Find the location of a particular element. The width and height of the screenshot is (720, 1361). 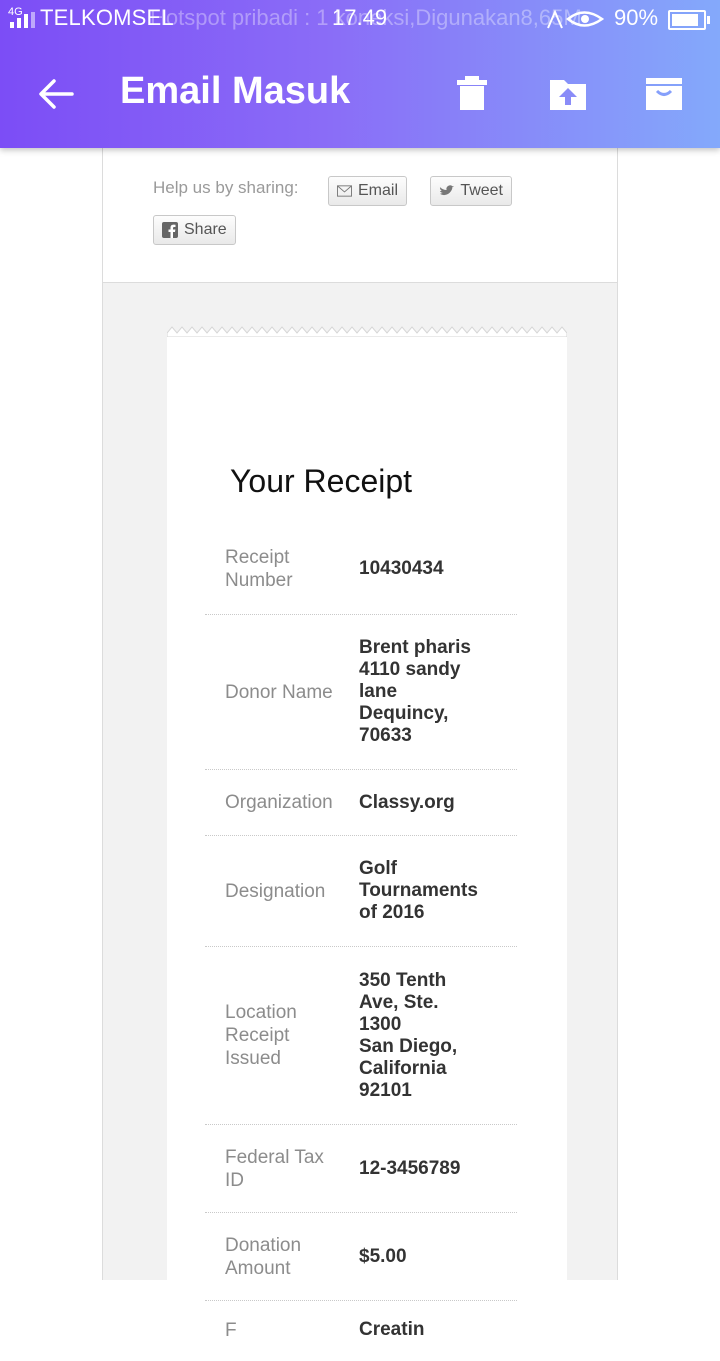

move-to-folder-icon is located at coordinates (568, 94).